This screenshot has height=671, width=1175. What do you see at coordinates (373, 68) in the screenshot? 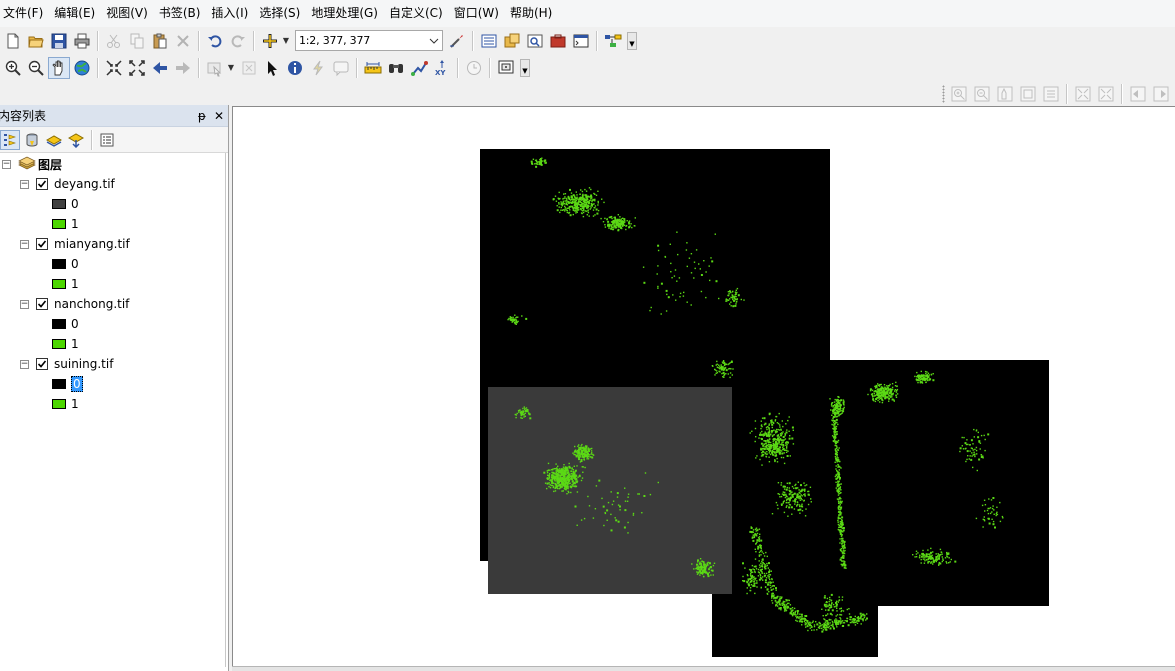
I see `measure-icon` at bounding box center [373, 68].